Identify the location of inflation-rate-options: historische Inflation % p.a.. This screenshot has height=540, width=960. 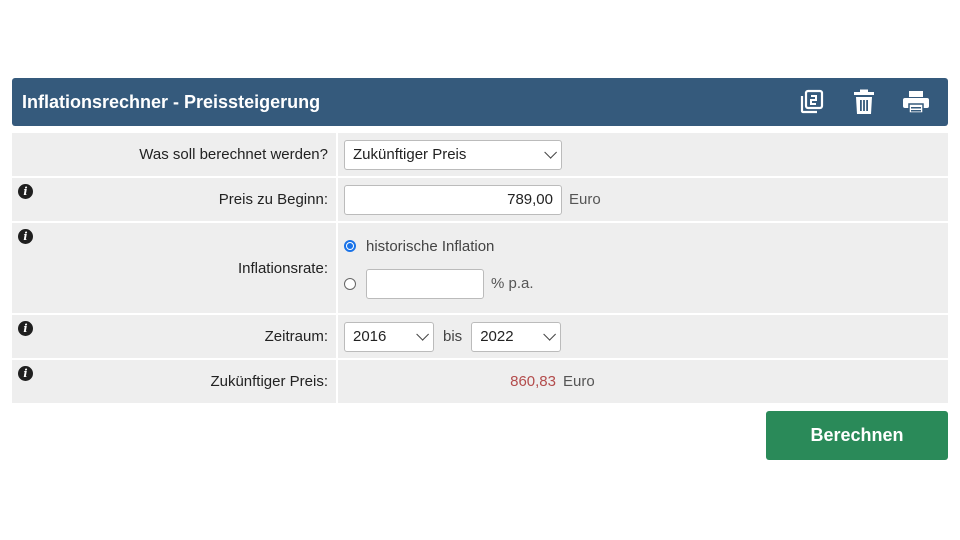
(436, 268).